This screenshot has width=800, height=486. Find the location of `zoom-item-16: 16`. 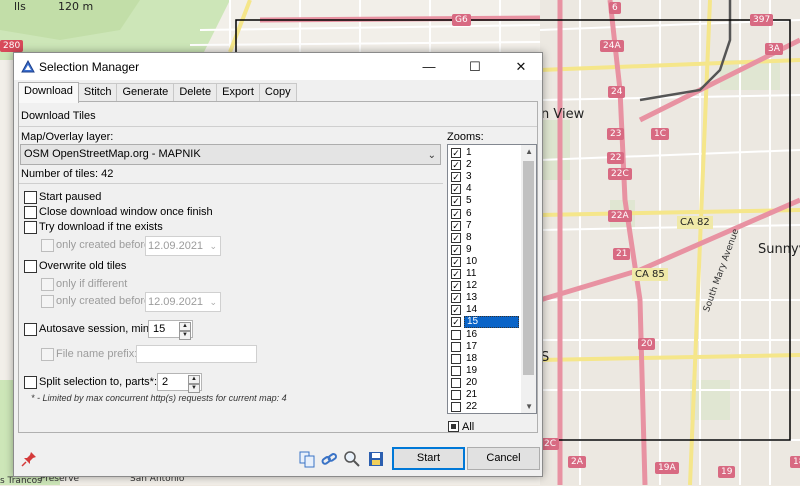

zoom-item-16: 16 is located at coordinates (486, 335).